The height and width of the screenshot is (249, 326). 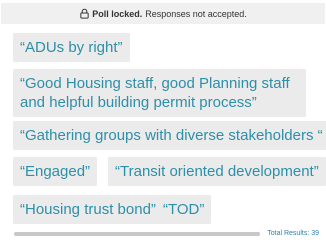 What do you see at coordinates (217, 171) in the screenshot?
I see `response-chip: “Transit oriented development”` at bounding box center [217, 171].